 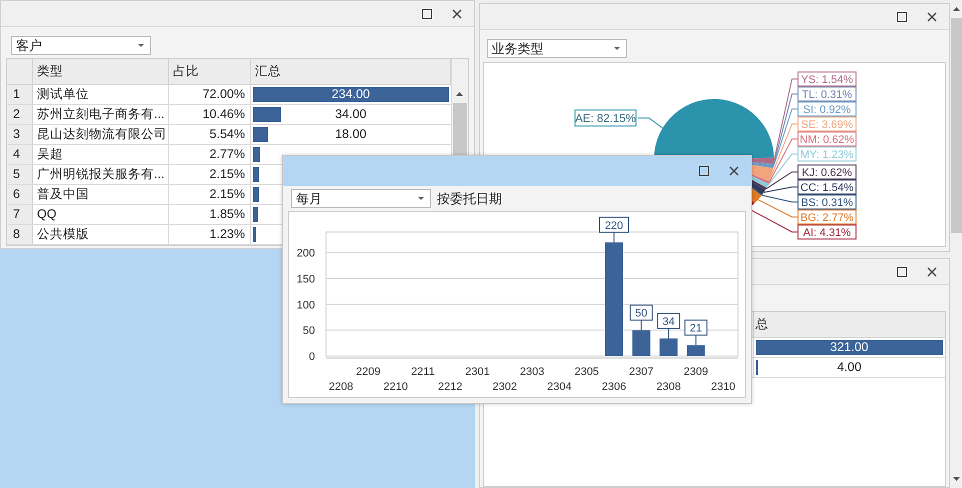 I want to click on pie-label: TL: 0.31%, so click(x=826, y=94).